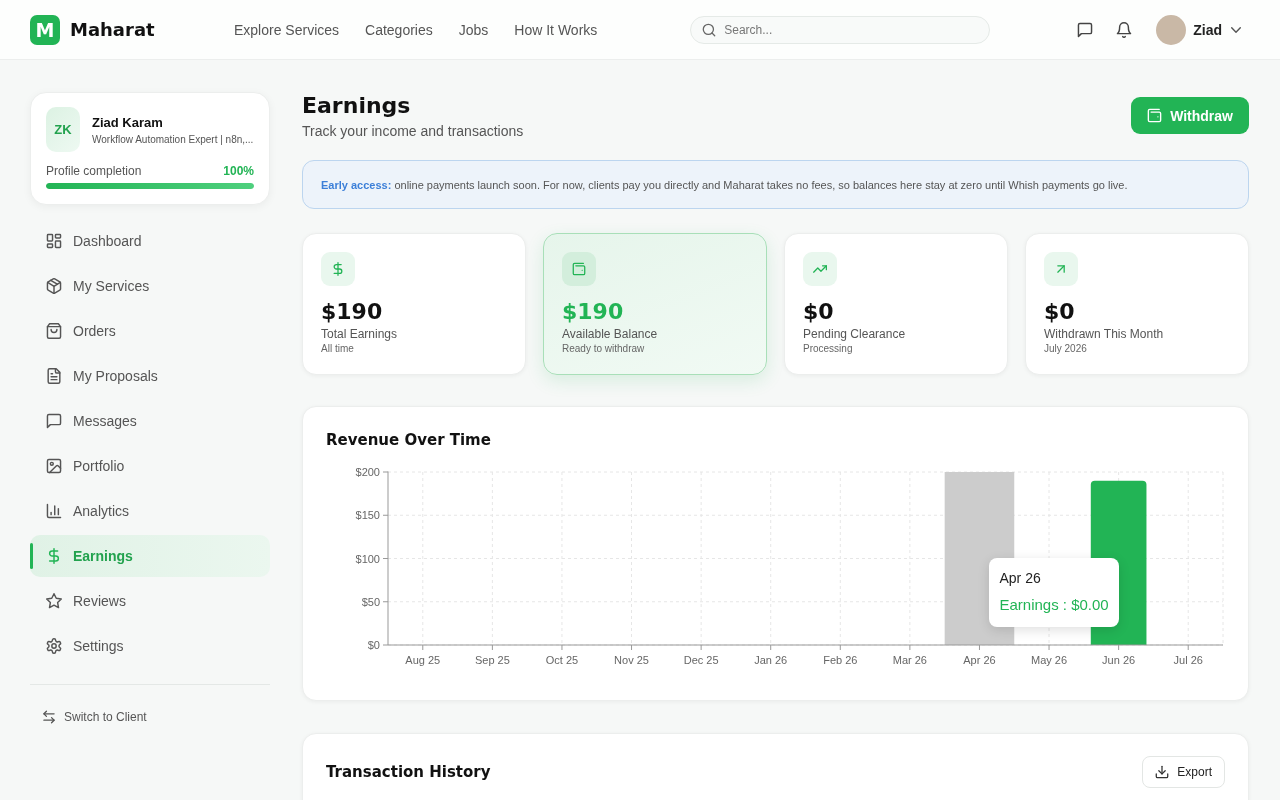 Image resolution: width=1280 pixels, height=800 pixels. I want to click on stat-label: Available Balance, so click(610, 334).